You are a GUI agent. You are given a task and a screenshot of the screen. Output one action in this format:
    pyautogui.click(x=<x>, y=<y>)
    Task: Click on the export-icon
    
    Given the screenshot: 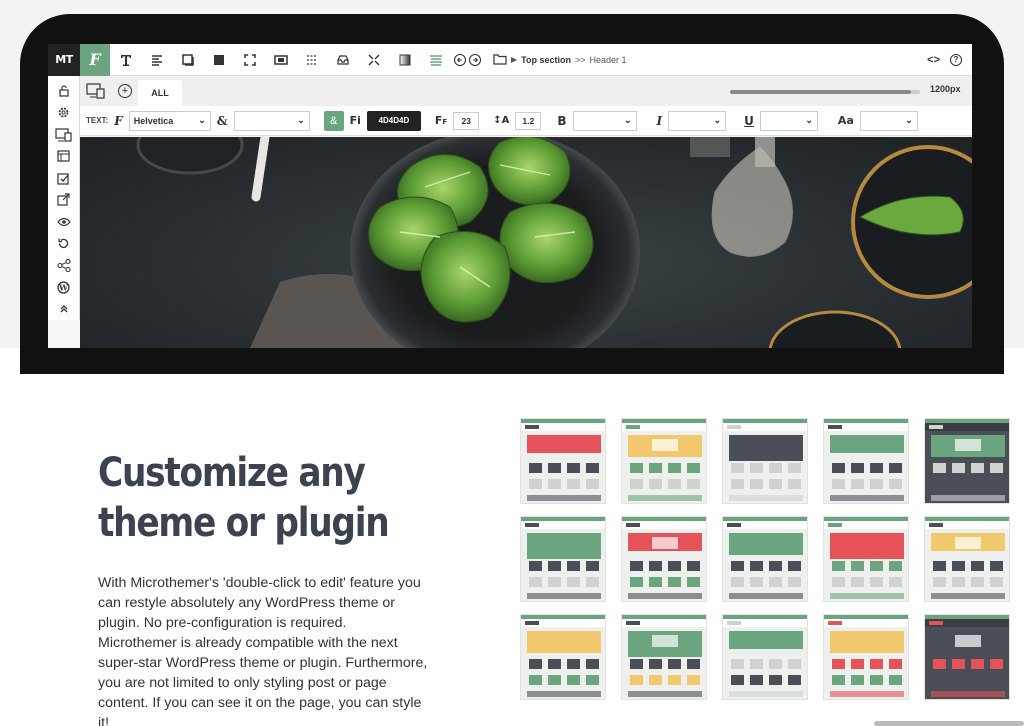 What is the action you would take?
    pyautogui.click(x=64, y=200)
    